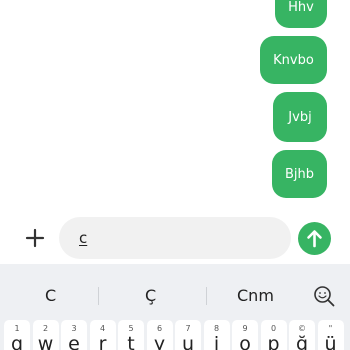 The width and height of the screenshot is (350, 350). What do you see at coordinates (188, 341) in the screenshot?
I see `key-char: u` at bounding box center [188, 341].